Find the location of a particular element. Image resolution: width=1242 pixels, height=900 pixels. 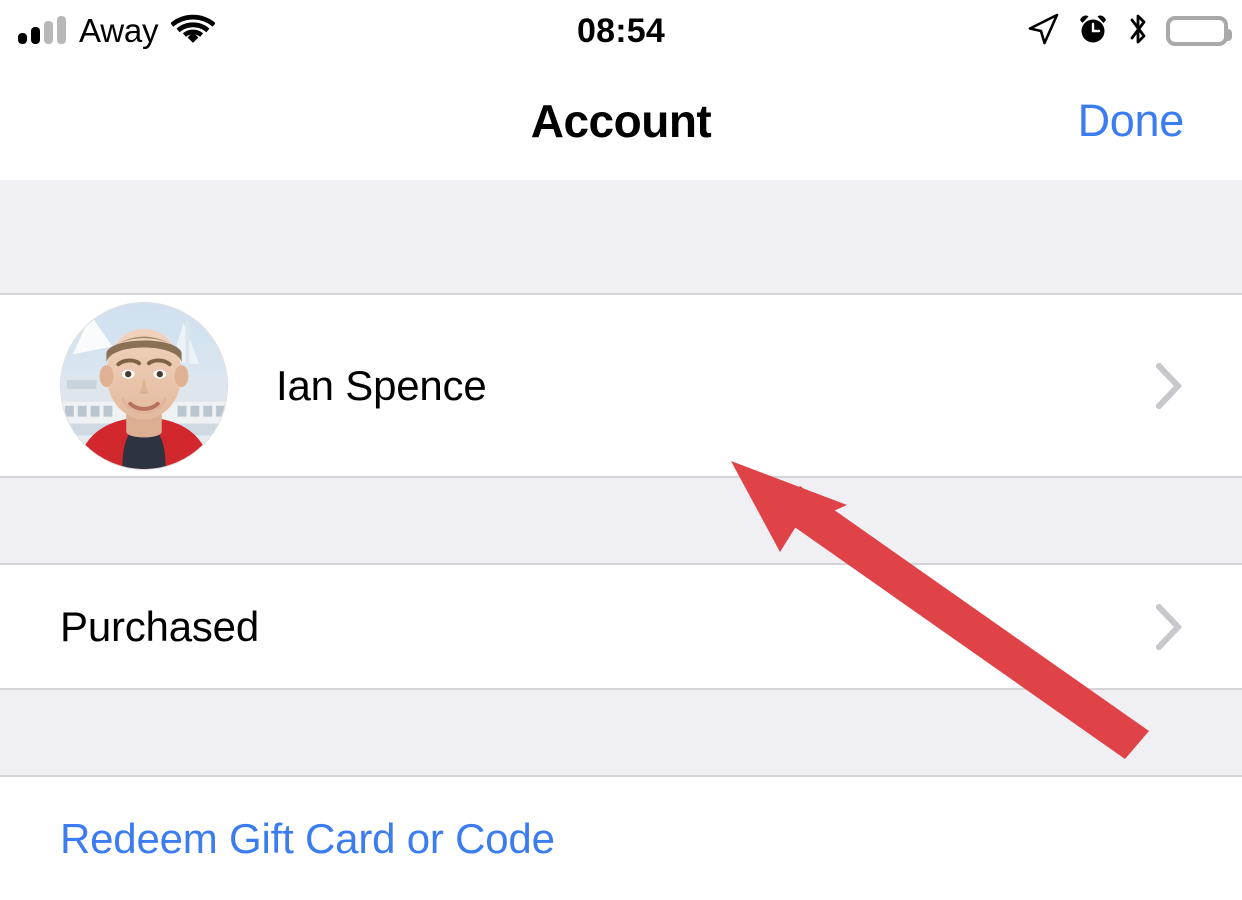

page-title: Account is located at coordinates (621, 121).